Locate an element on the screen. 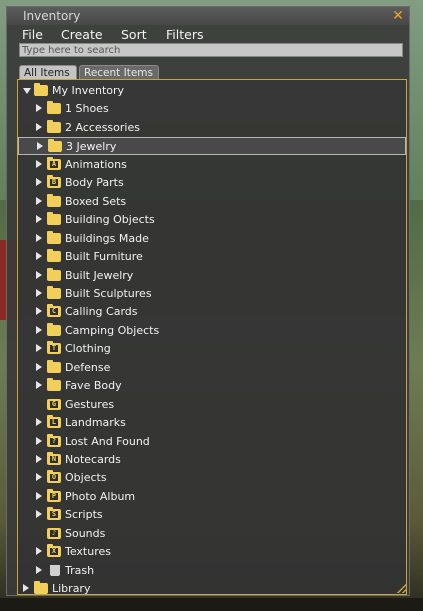 The image size is (423, 611). tree-row: Built Sculptures is located at coordinates (212, 294).